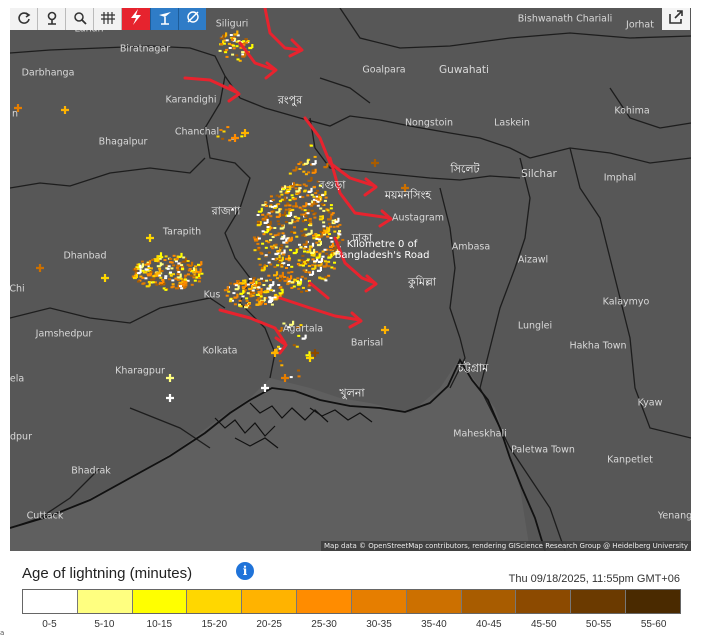 The image size is (702, 638). Describe the element at coordinates (191, 100) in the screenshot. I see `place-label: Karandighi` at that location.